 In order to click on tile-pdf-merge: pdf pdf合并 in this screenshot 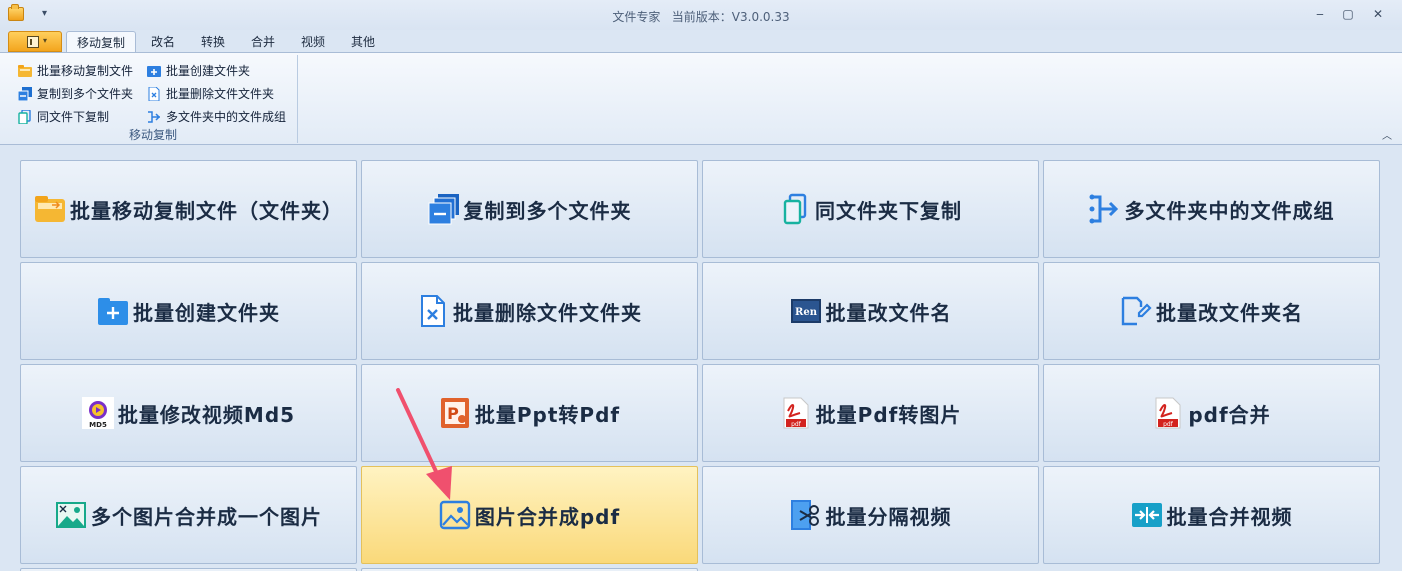, I will do `click(1211, 413)`.